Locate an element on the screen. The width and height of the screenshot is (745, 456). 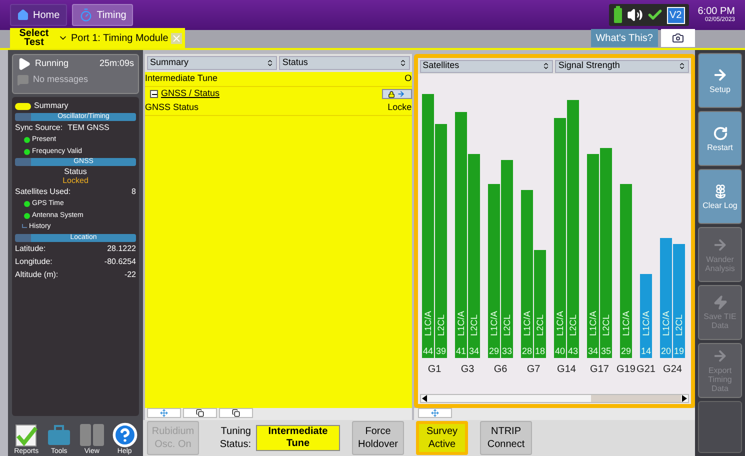
expand-toggle is located at coordinates (154, 94).